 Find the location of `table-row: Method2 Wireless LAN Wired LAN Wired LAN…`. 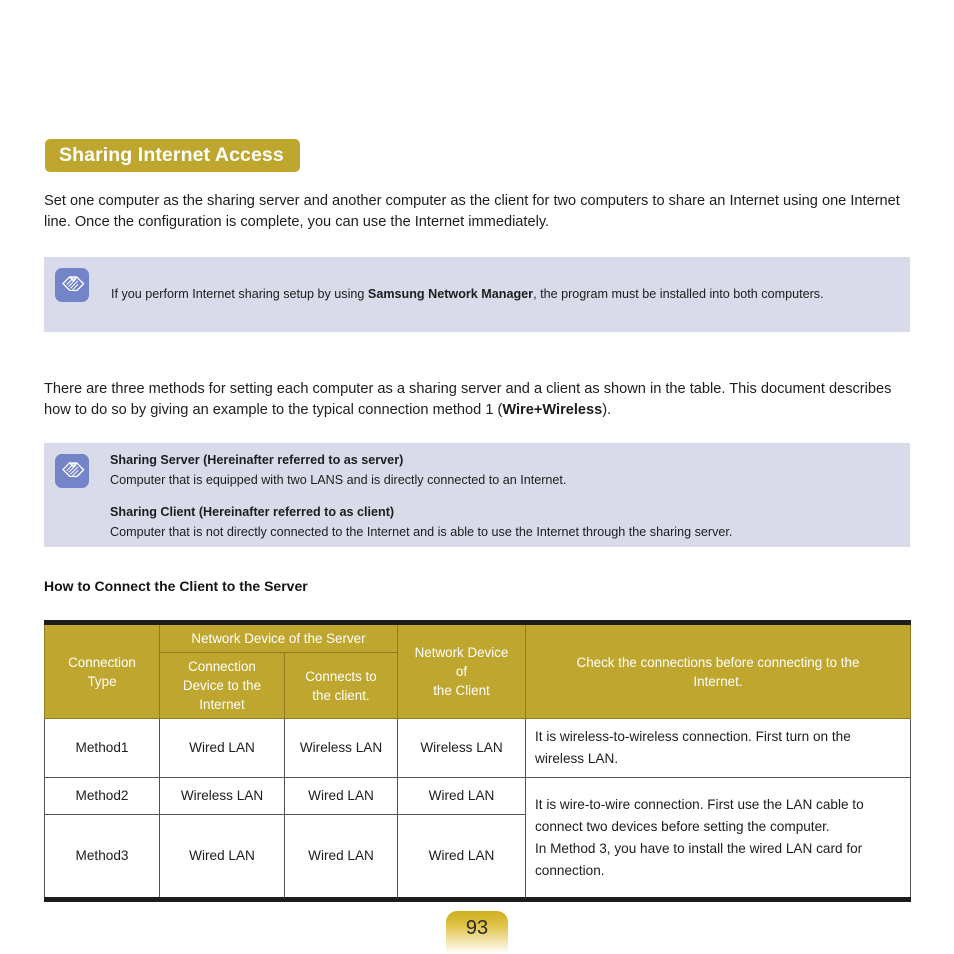

table-row: Method2 Wireless LAN Wired LAN Wired LAN… is located at coordinates (477, 838).